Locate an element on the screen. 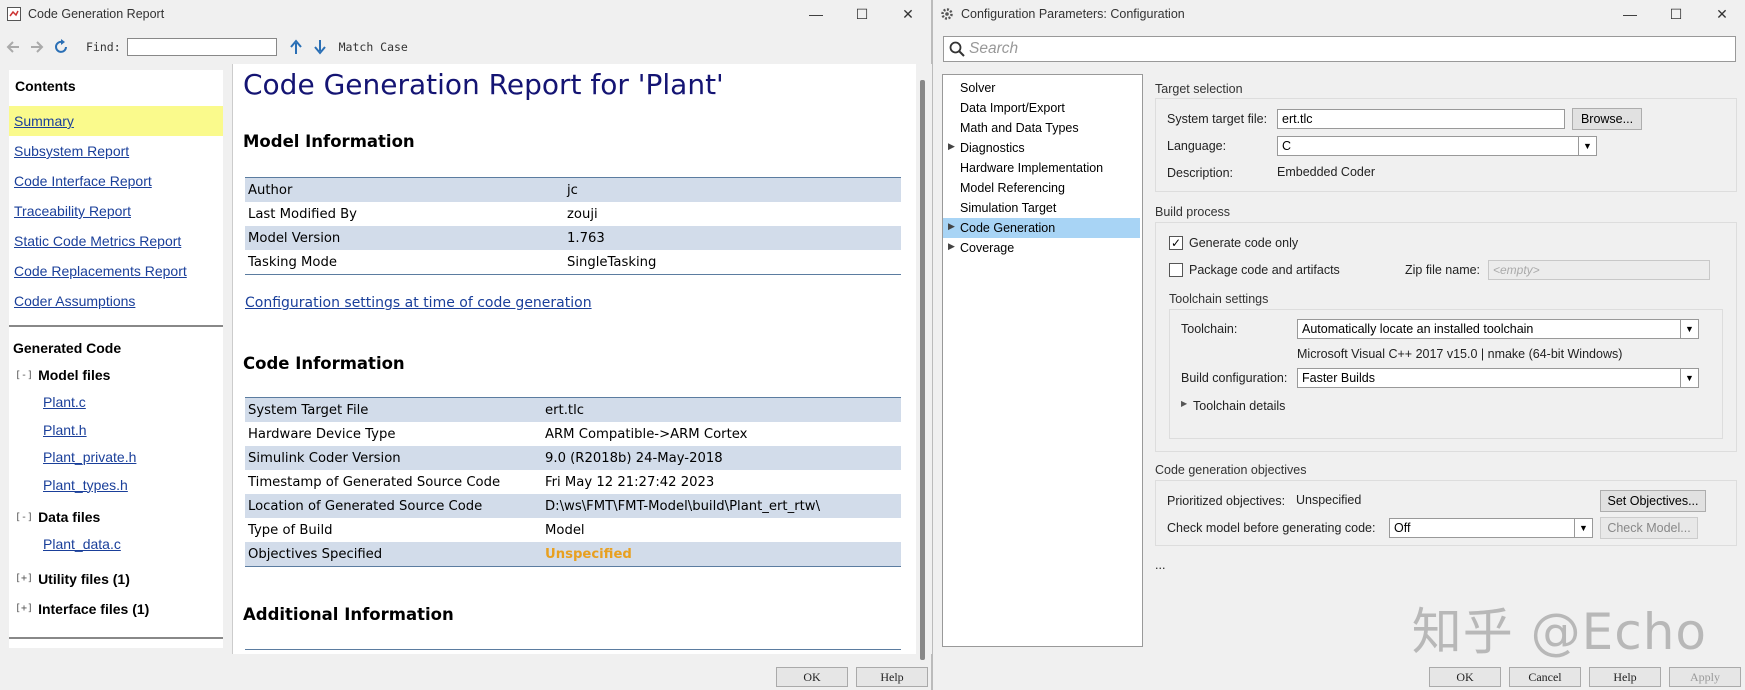 This screenshot has height=690, width=1745. file-link-plant-private-h: Plant_private.h is located at coordinates (116, 458).